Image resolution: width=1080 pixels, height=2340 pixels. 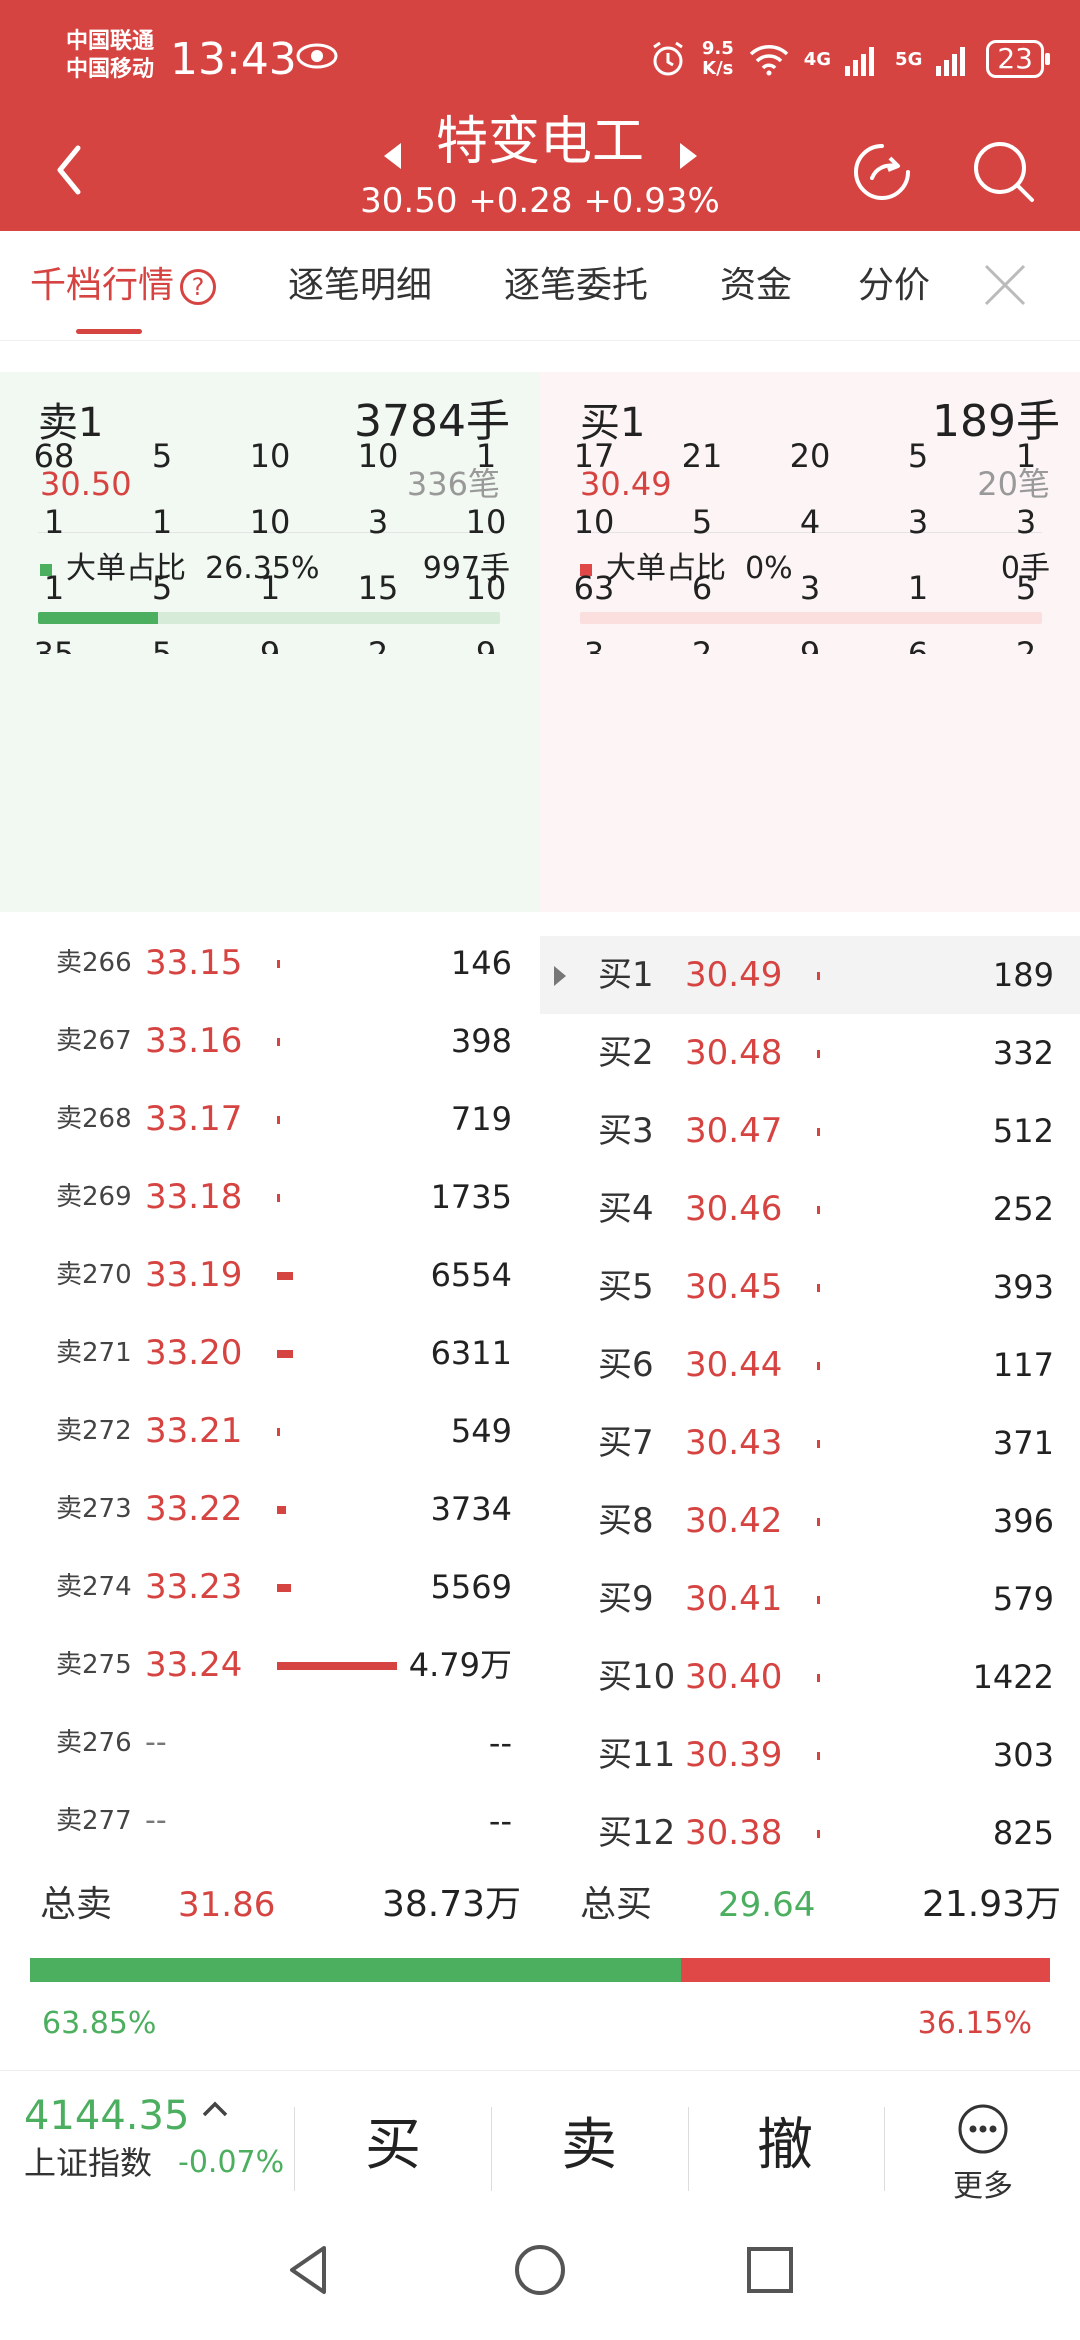 What do you see at coordinates (94, 1743) in the screenshot?
I see `sell-level-label: 卖276` at bounding box center [94, 1743].